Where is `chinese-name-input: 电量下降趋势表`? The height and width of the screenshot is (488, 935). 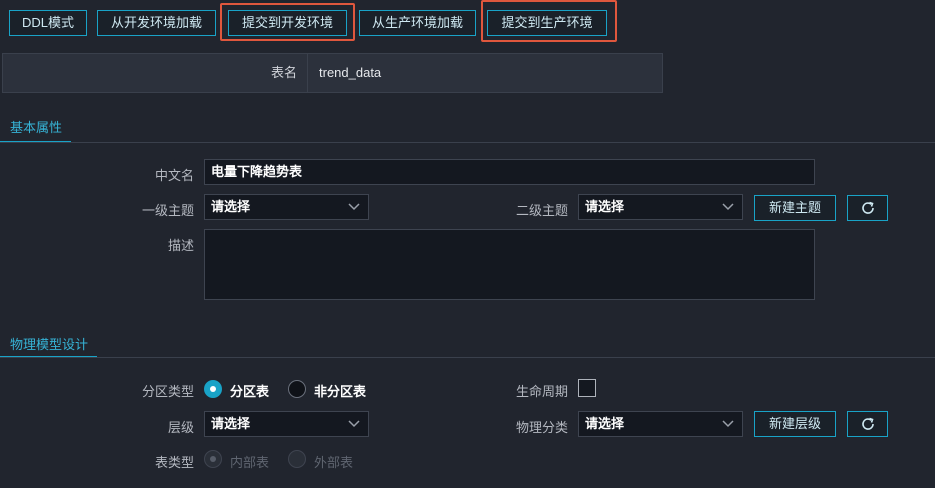
chinese-name-input: 电量下降趋势表 is located at coordinates (509, 172).